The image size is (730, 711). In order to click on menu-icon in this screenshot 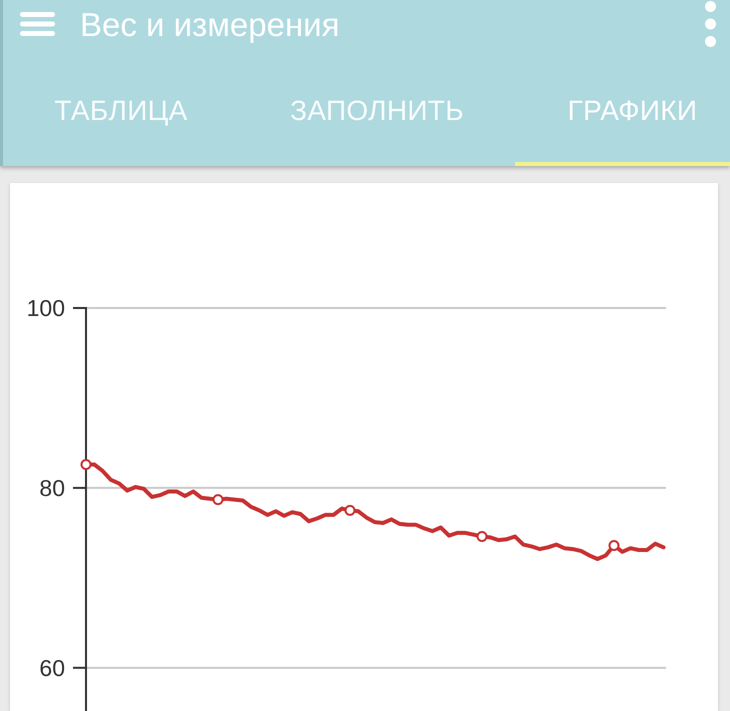, I will do `click(37, 24)`.